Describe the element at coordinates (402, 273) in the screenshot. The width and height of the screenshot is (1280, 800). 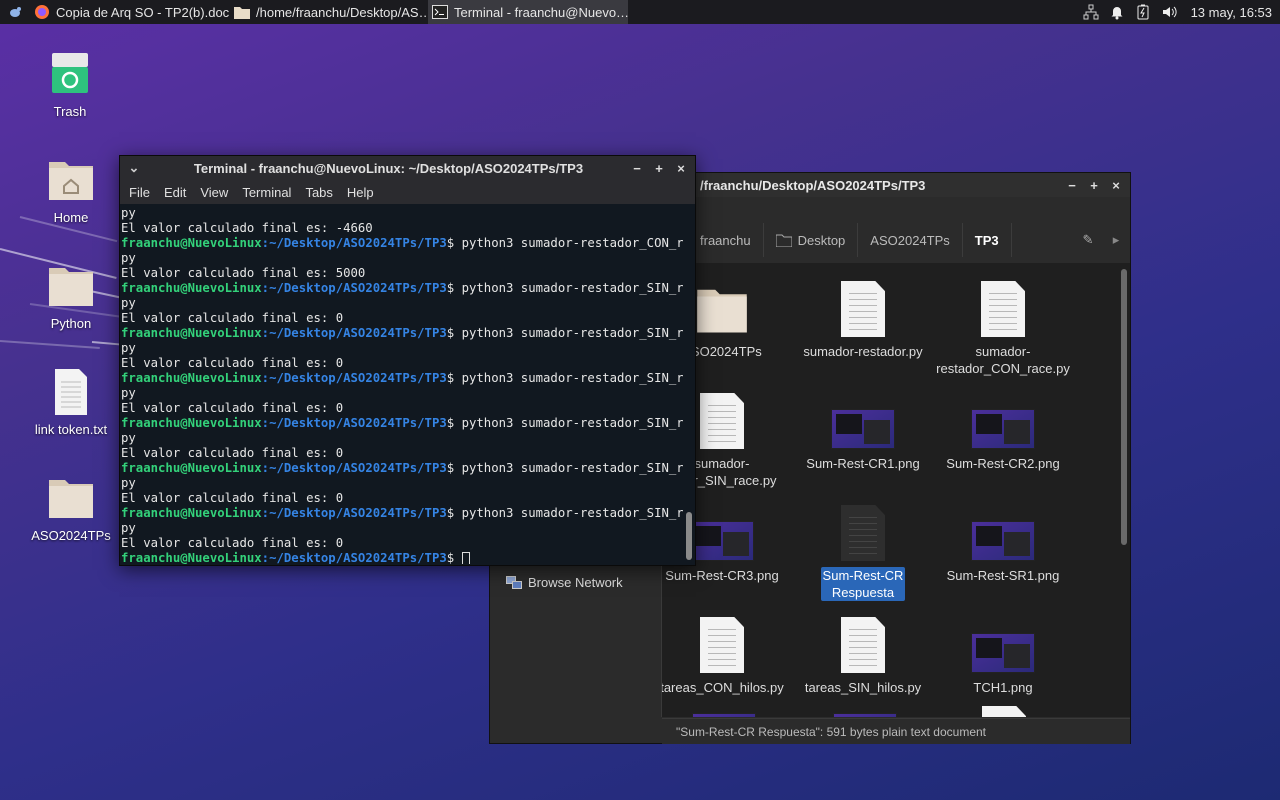
I see `terminal-output-line: El valor calculado final es: 5000` at that location.